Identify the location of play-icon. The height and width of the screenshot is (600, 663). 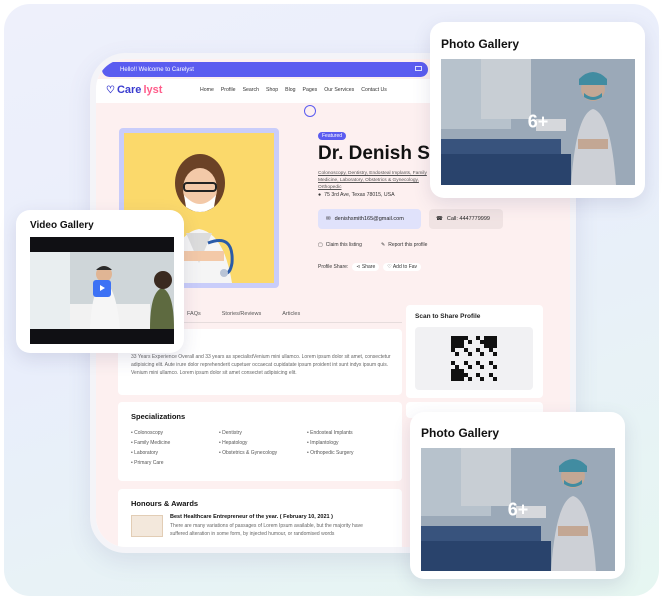
(102, 288).